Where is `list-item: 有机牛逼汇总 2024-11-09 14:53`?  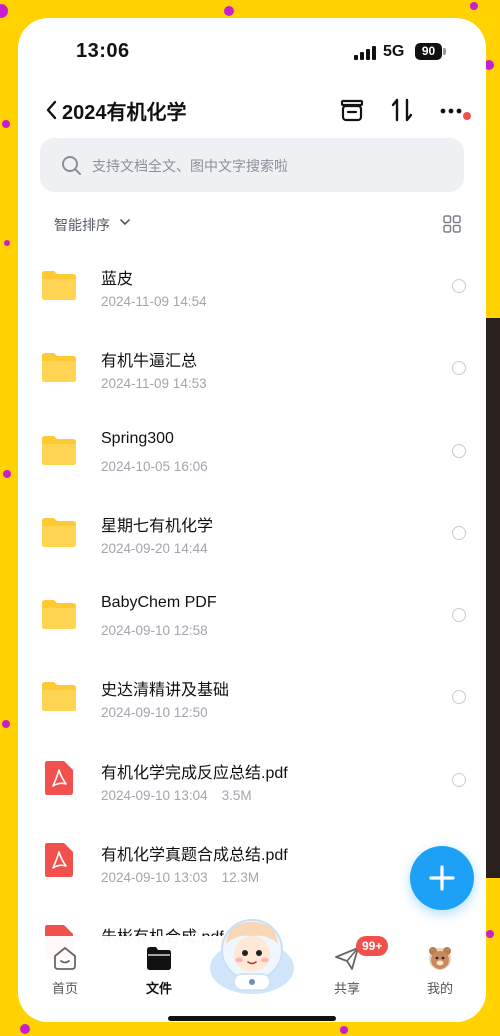 list-item: 有机牛逼汇总 2024-11-09 14:53 is located at coordinates (252, 377).